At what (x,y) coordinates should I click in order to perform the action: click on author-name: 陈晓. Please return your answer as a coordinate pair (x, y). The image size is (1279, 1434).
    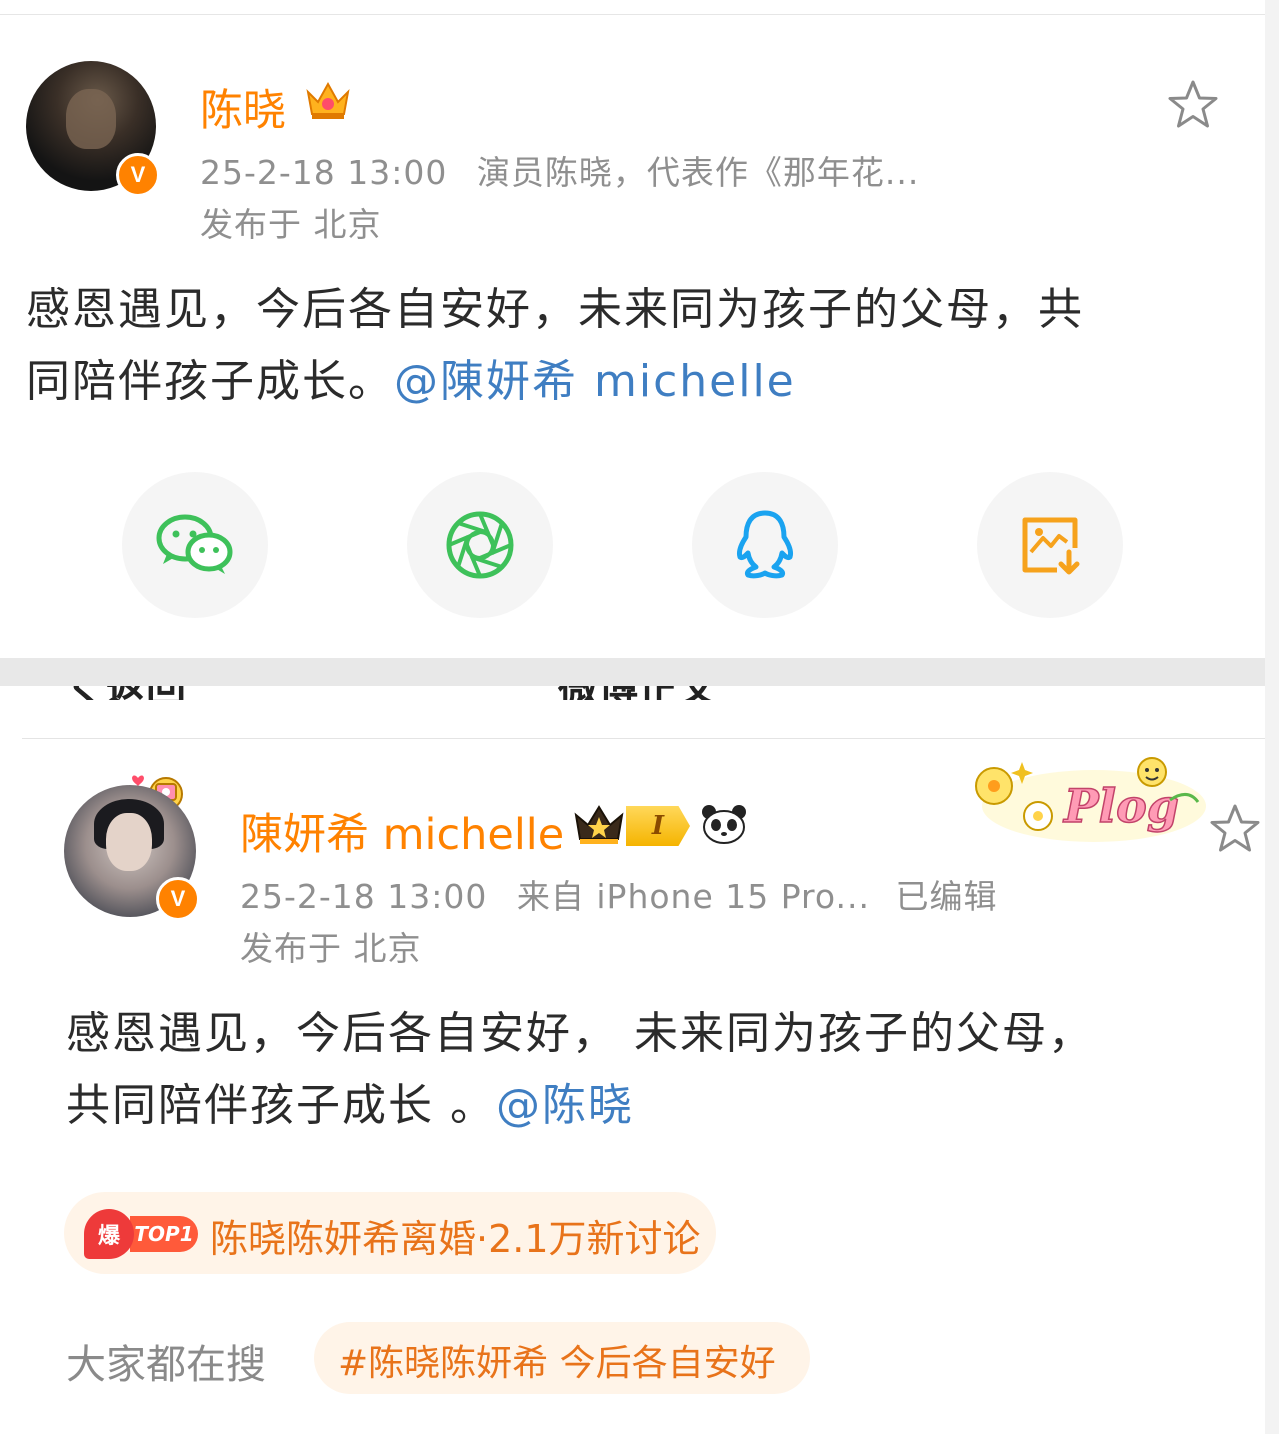
    Looking at the image, I should click on (243, 107).